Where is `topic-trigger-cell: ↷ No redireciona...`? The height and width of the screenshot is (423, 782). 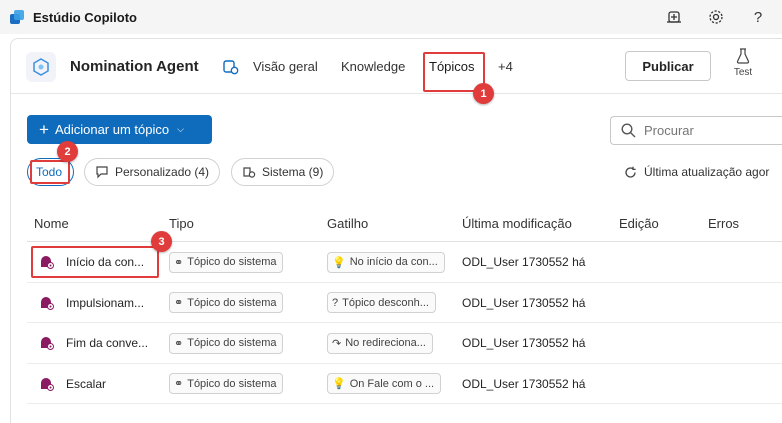
topic-trigger-cell: ↷ No redireciona... is located at coordinates (387, 343).